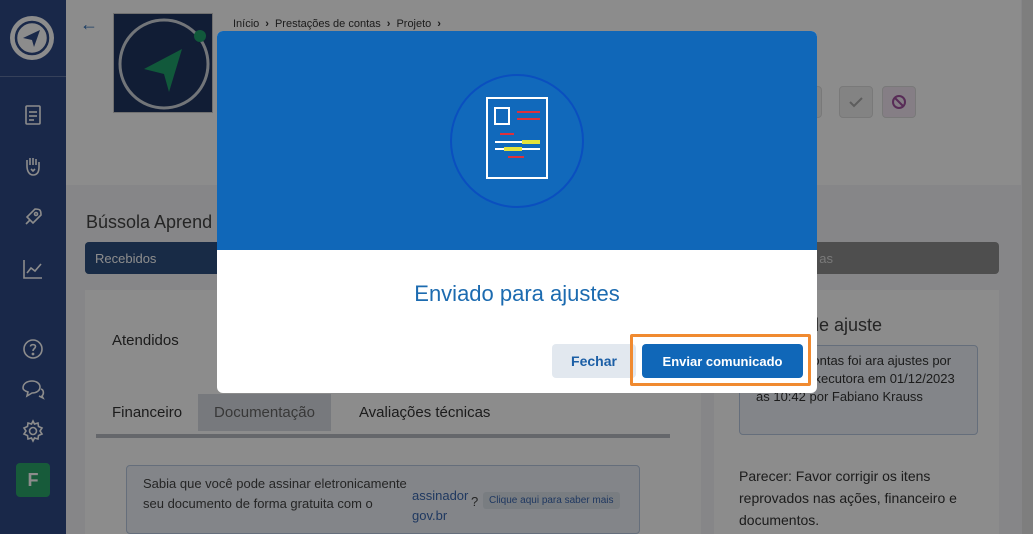  I want to click on send-communication-button: Enviar comunicado, so click(722, 361).